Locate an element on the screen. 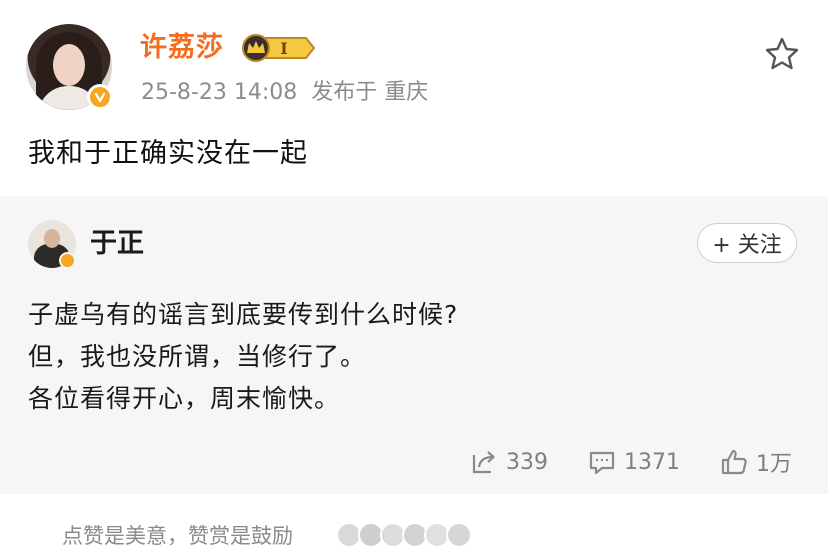 The width and height of the screenshot is (828, 557). repost-line: 各位看得开心，周末愉快。 is located at coordinates (184, 398).